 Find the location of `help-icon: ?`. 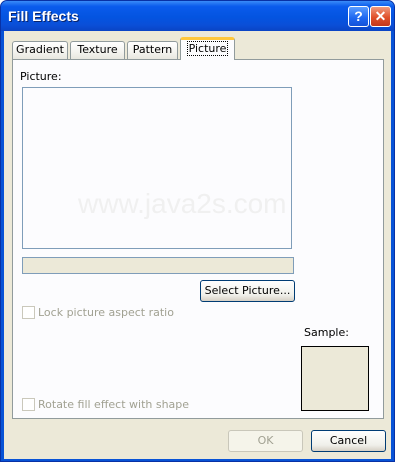

help-icon: ? is located at coordinates (358, 16).